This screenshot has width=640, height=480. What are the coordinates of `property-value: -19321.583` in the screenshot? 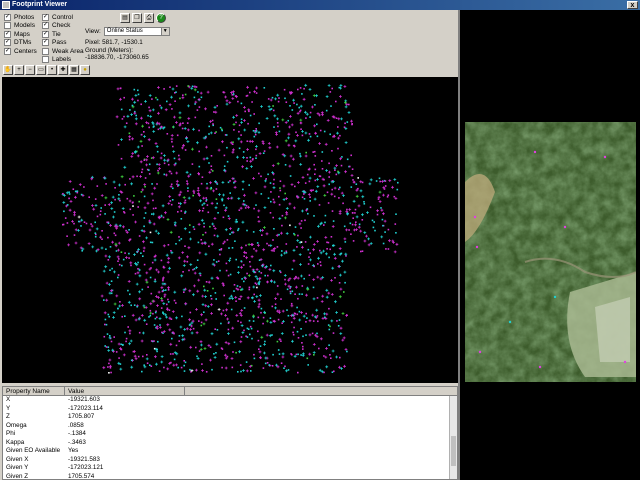 It's located at (84, 459).